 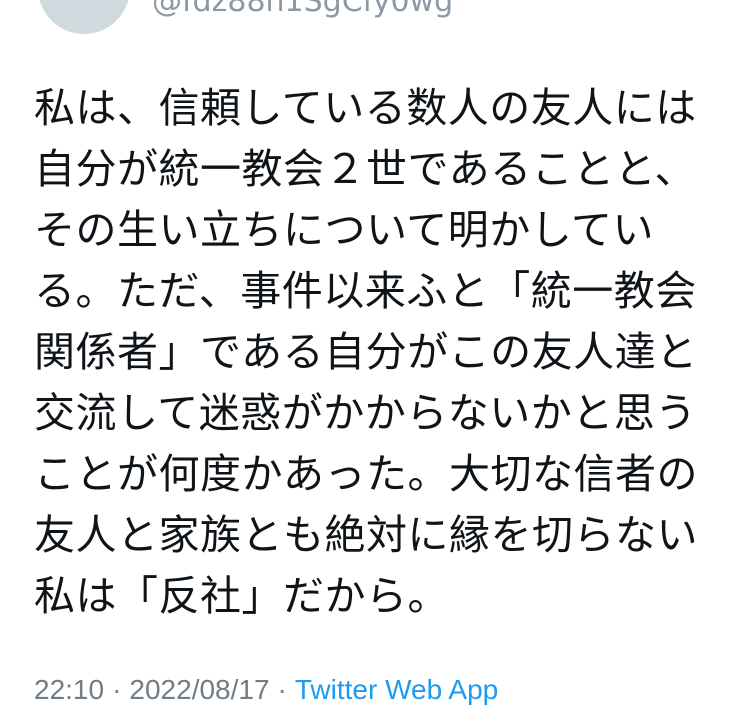 I want to click on tweet-time: 22:10, so click(x=69, y=689).